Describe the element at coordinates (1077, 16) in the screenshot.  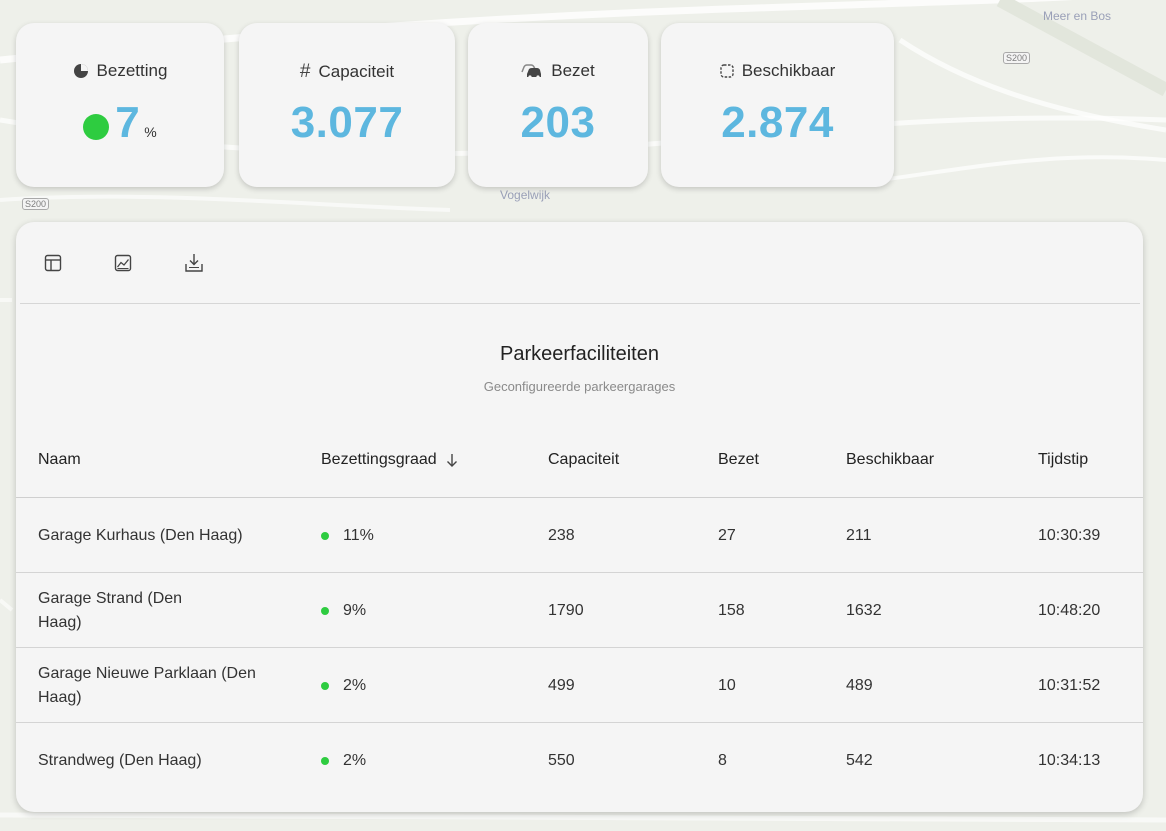
I see `map-label: Meer en Bos` at that location.